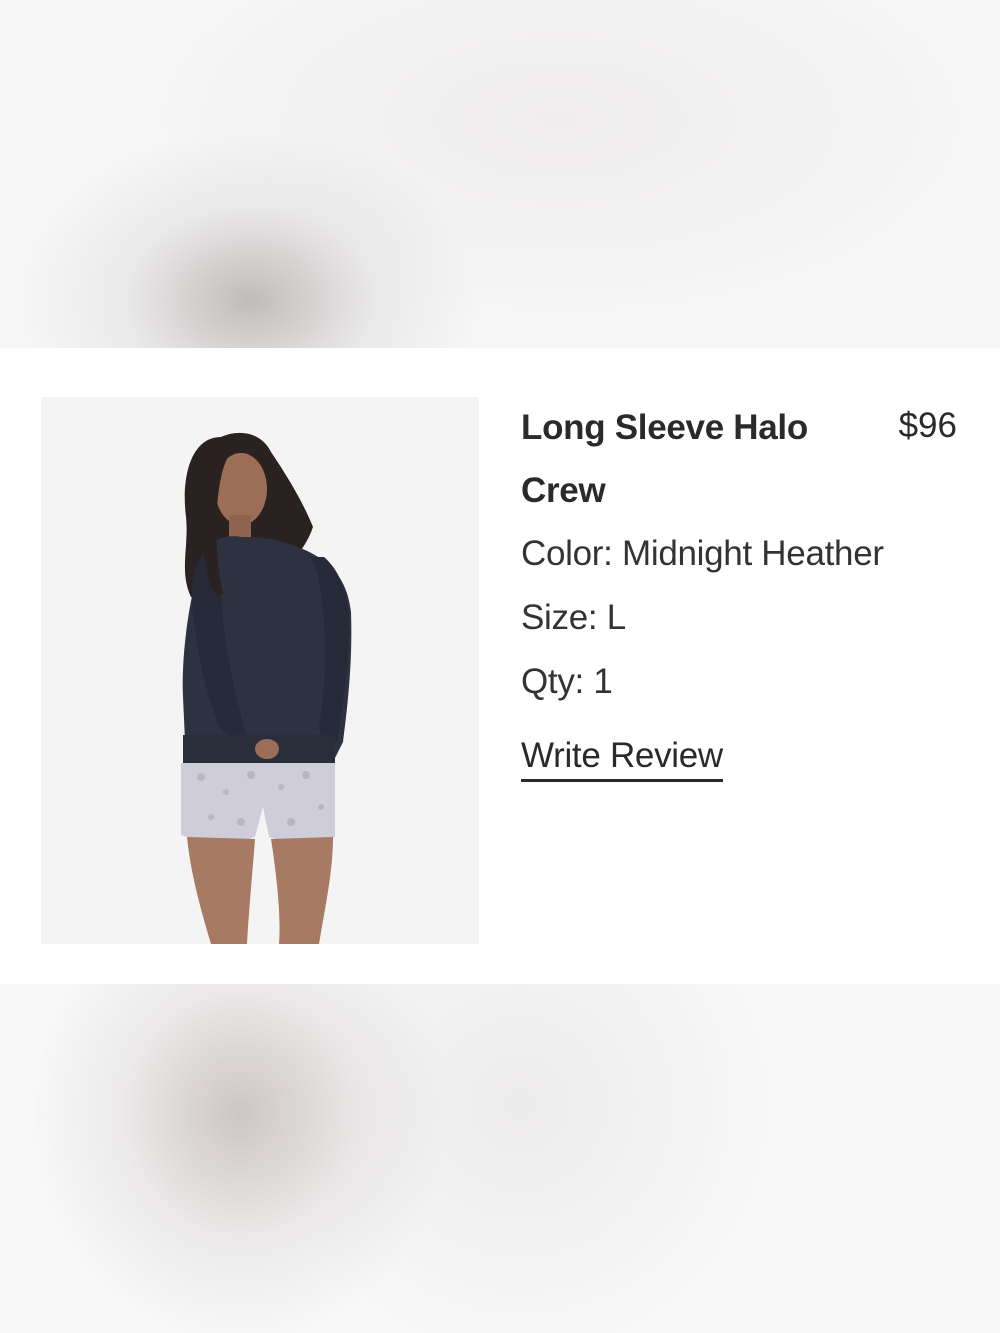  I want to click on product-size: Size: L, so click(573, 617).